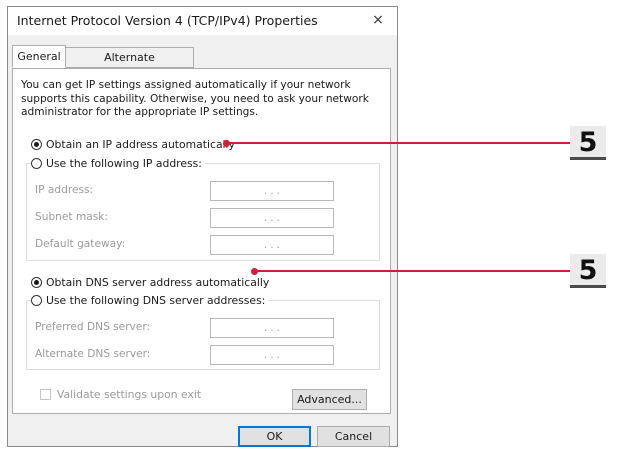  What do you see at coordinates (158, 282) in the screenshot?
I see `obtain-dns-auto-label: Obtain DNS server address automatically` at bounding box center [158, 282].